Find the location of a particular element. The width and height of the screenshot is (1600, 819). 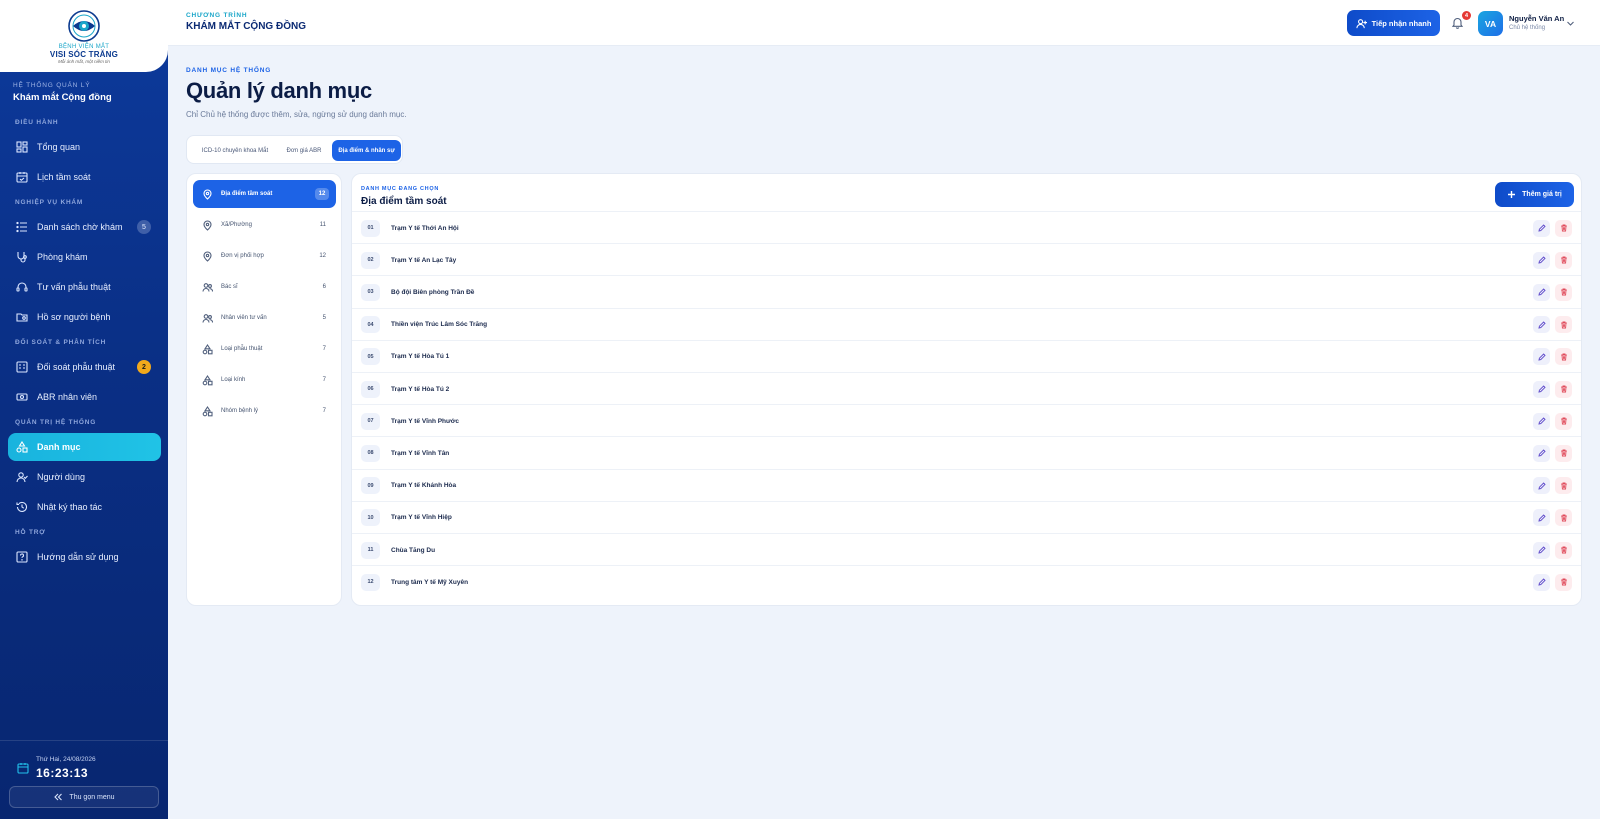

row-number: 03 is located at coordinates (370, 292).